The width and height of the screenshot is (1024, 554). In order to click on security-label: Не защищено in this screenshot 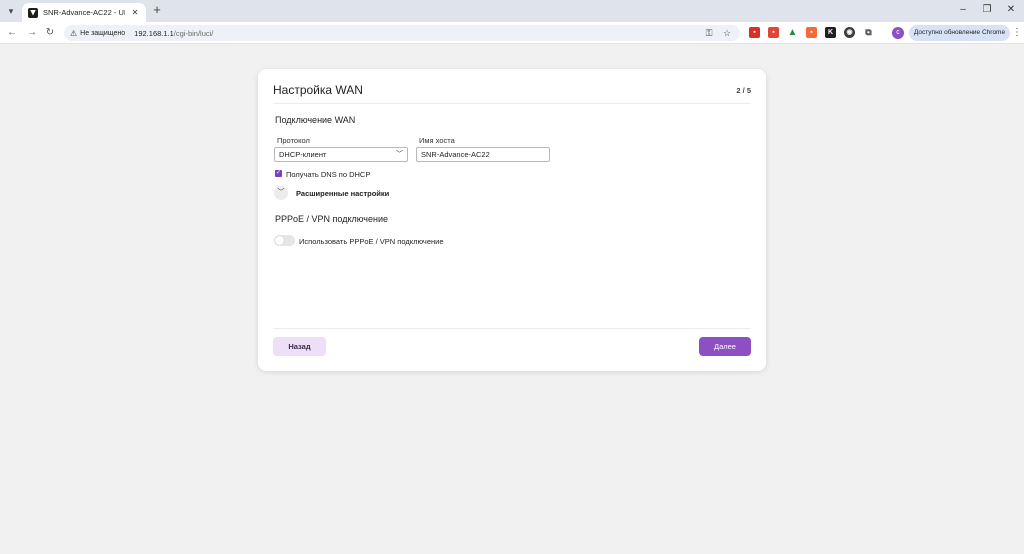, I will do `click(102, 33)`.